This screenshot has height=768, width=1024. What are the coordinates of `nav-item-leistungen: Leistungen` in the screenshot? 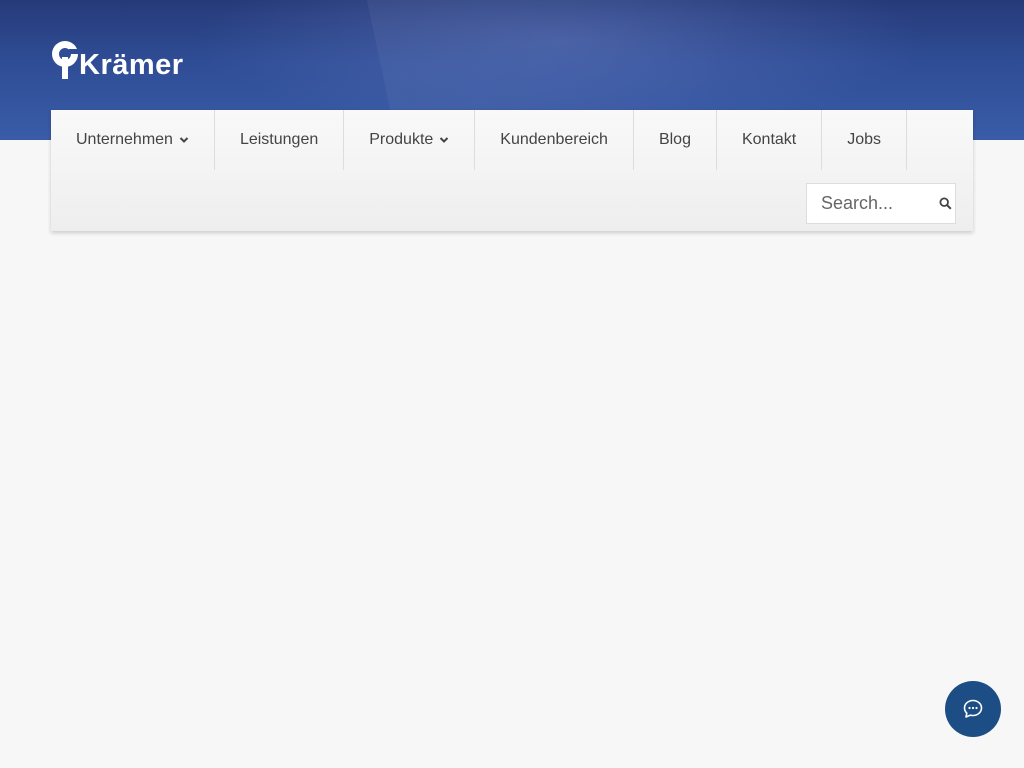 It's located at (280, 140).